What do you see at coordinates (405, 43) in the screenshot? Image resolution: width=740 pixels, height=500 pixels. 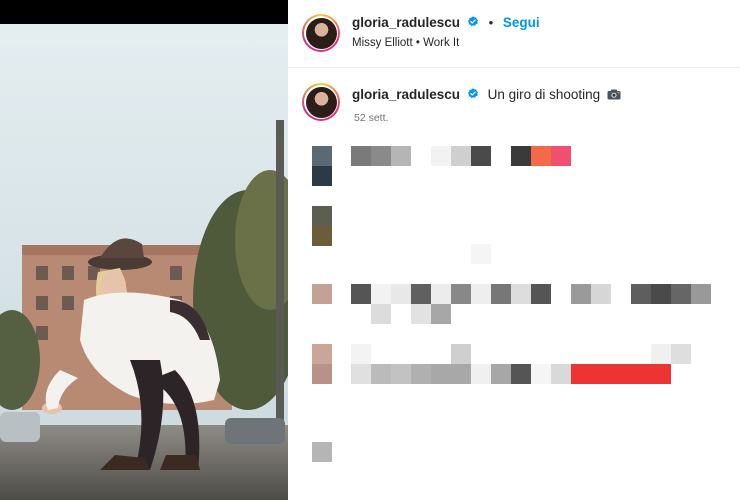 I see `audio-track: Missy Elliott • Work It` at bounding box center [405, 43].